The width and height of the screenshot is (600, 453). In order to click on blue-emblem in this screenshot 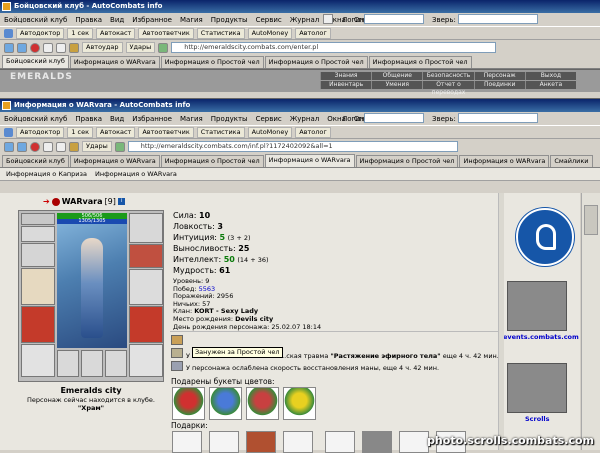, I will do `click(545, 237)`.